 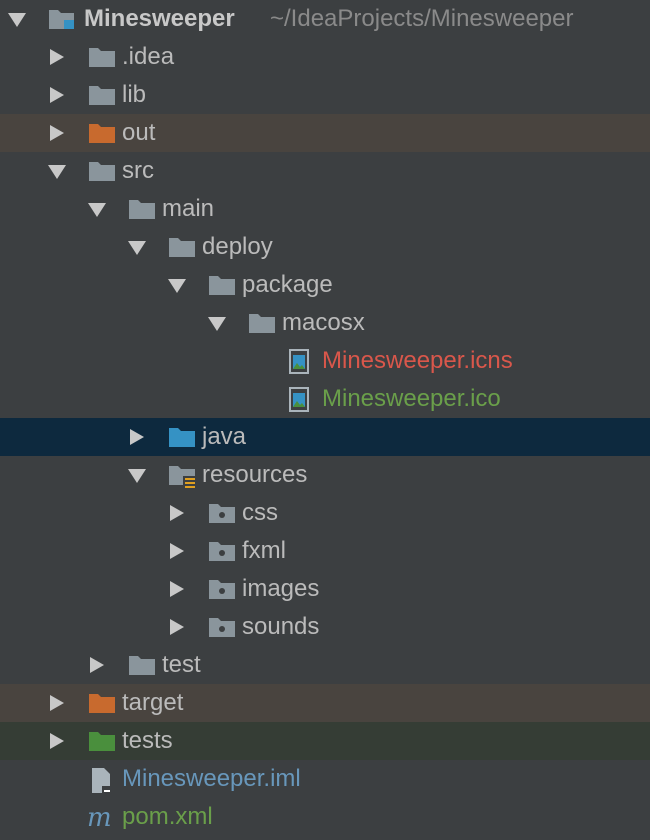 I want to click on project-name: Minesweeper, so click(x=159, y=18).